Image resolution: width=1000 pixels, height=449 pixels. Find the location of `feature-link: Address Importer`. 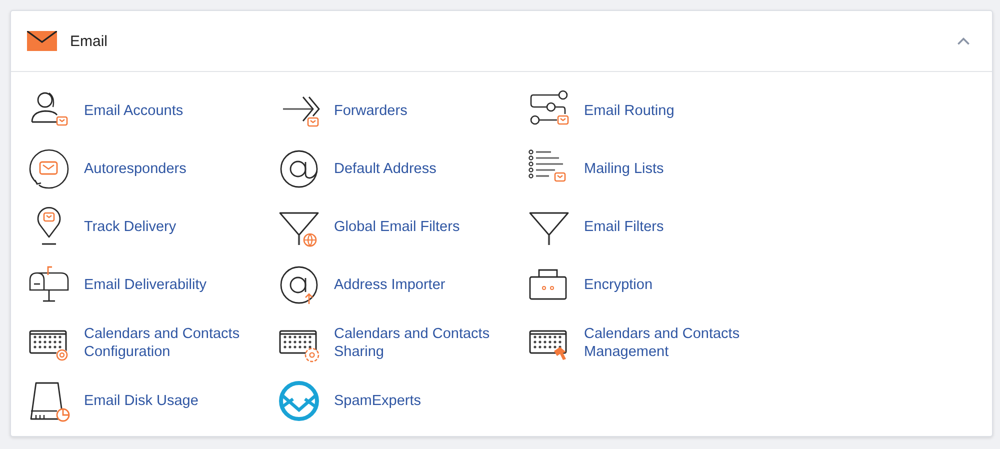

feature-link: Address Importer is located at coordinates (390, 285).